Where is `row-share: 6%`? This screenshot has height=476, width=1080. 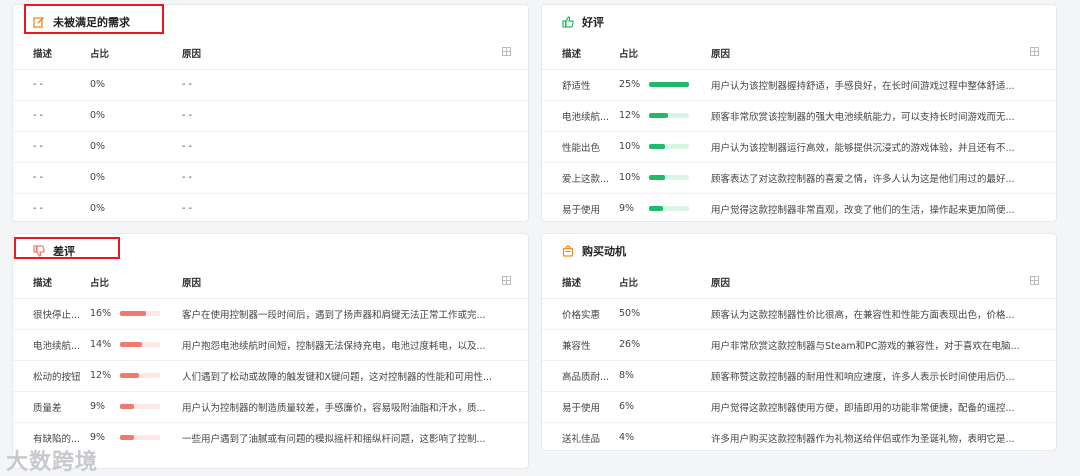
row-share: 6% is located at coordinates (665, 407).